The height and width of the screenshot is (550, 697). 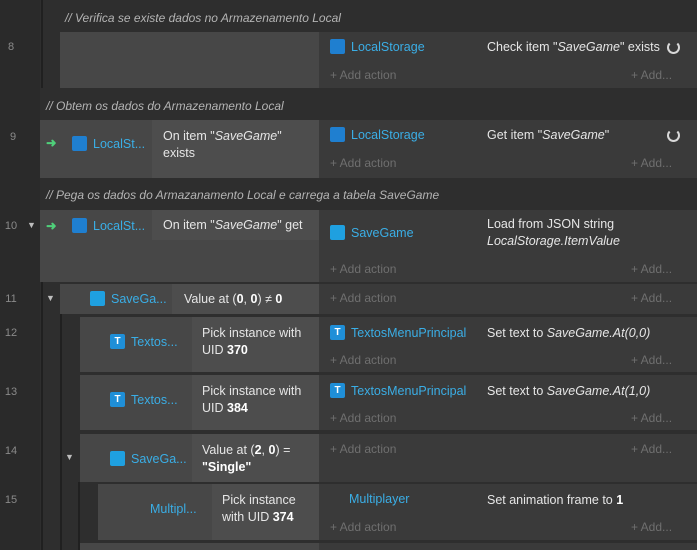 I want to click on row-number: 8, so click(x=11, y=47).